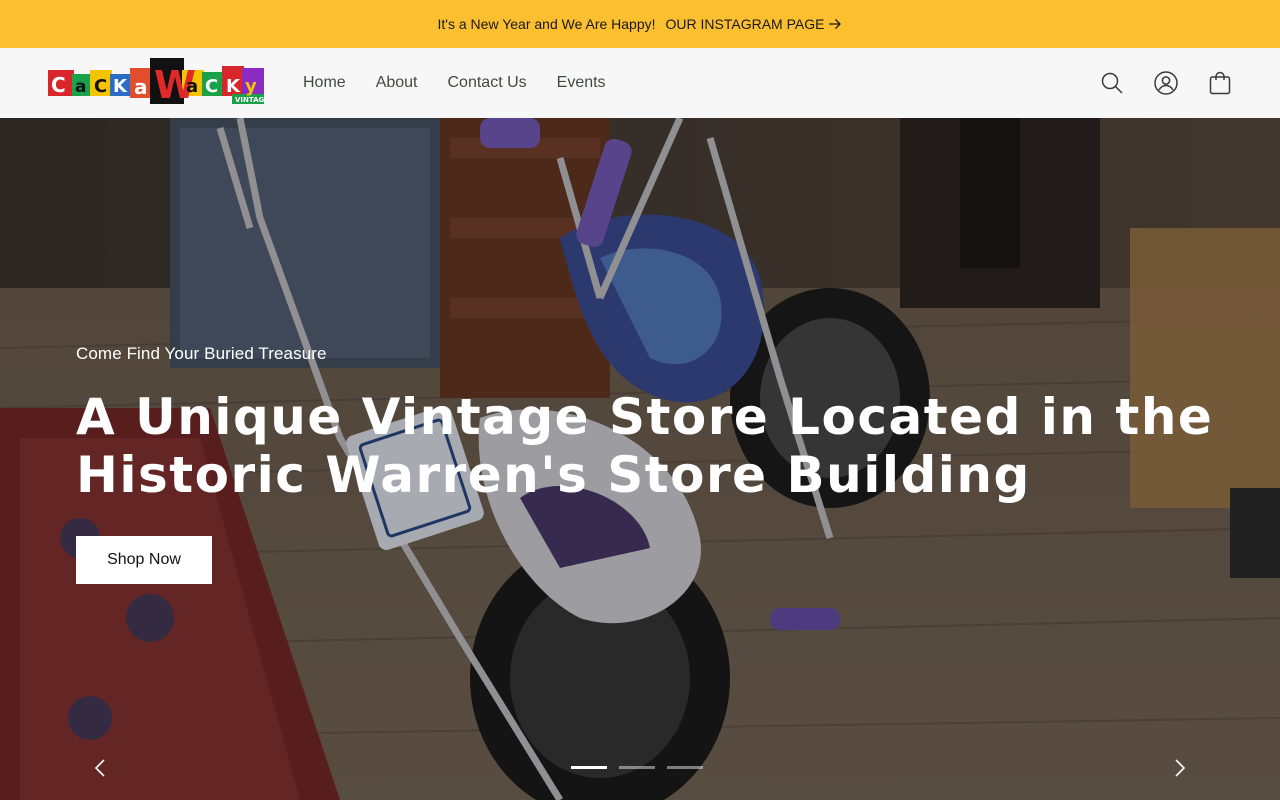 Image resolution: width=1280 pixels, height=800 pixels. Describe the element at coordinates (249, 100) in the screenshot. I see `svg-text: VINTAGE` at that location.